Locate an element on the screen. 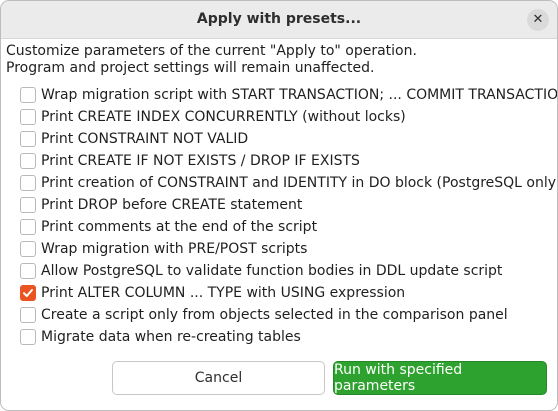  close-icon: ✕ is located at coordinates (538, 19).